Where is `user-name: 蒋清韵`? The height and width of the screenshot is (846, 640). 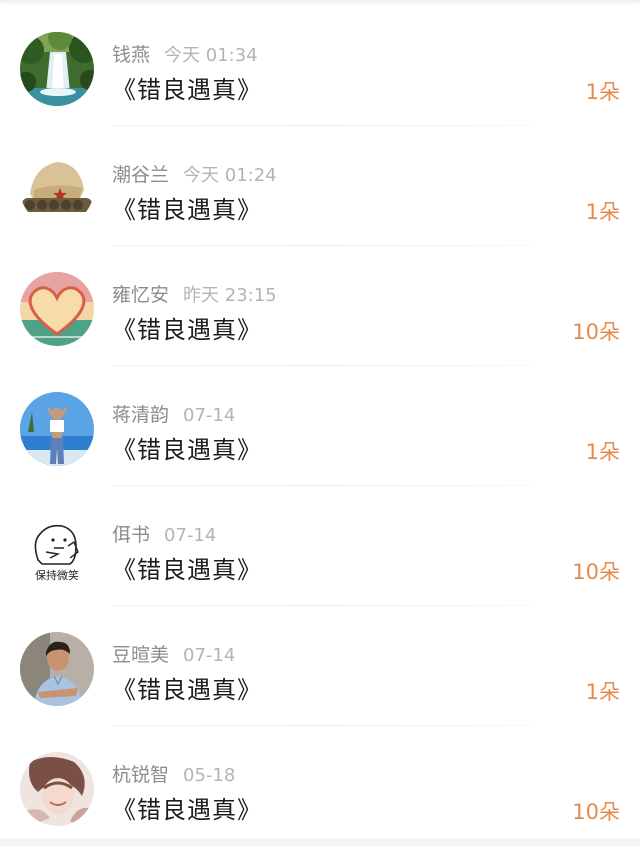
user-name: 蒋清韵 is located at coordinates (140, 415).